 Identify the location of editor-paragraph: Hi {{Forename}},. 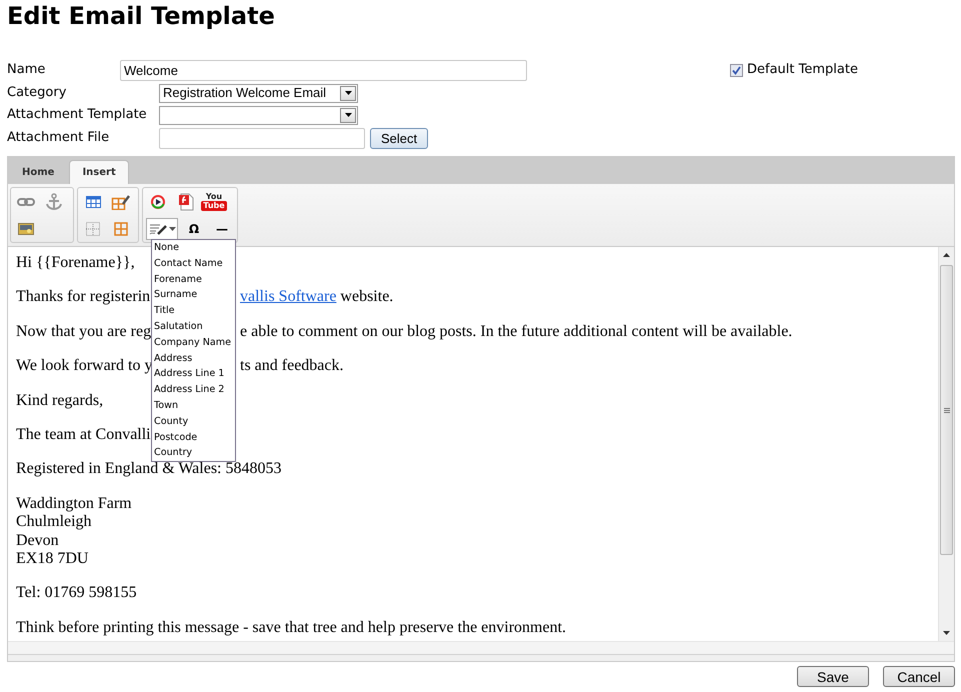
(75, 263).